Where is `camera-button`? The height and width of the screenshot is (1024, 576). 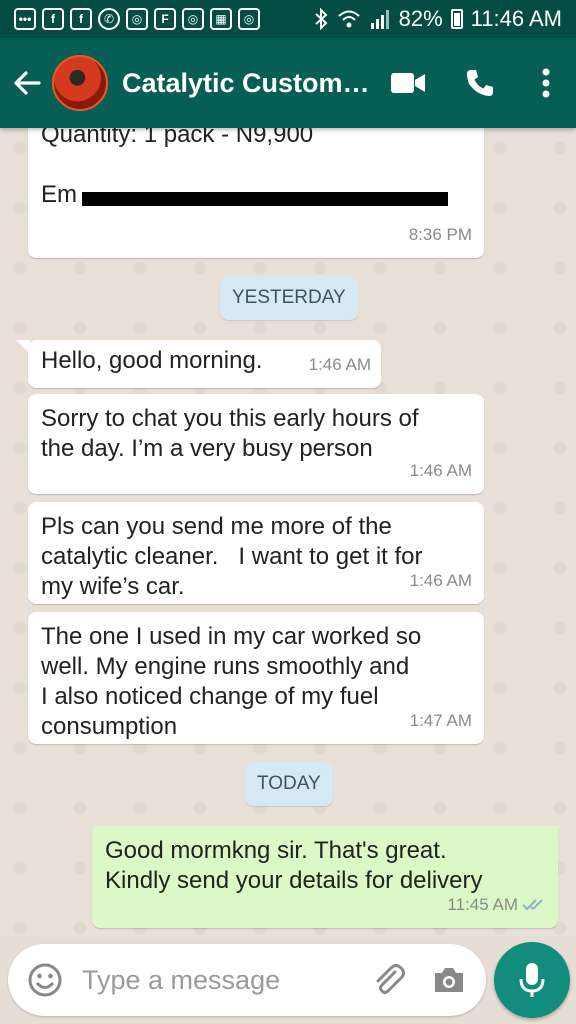
camera-button is located at coordinates (449, 980).